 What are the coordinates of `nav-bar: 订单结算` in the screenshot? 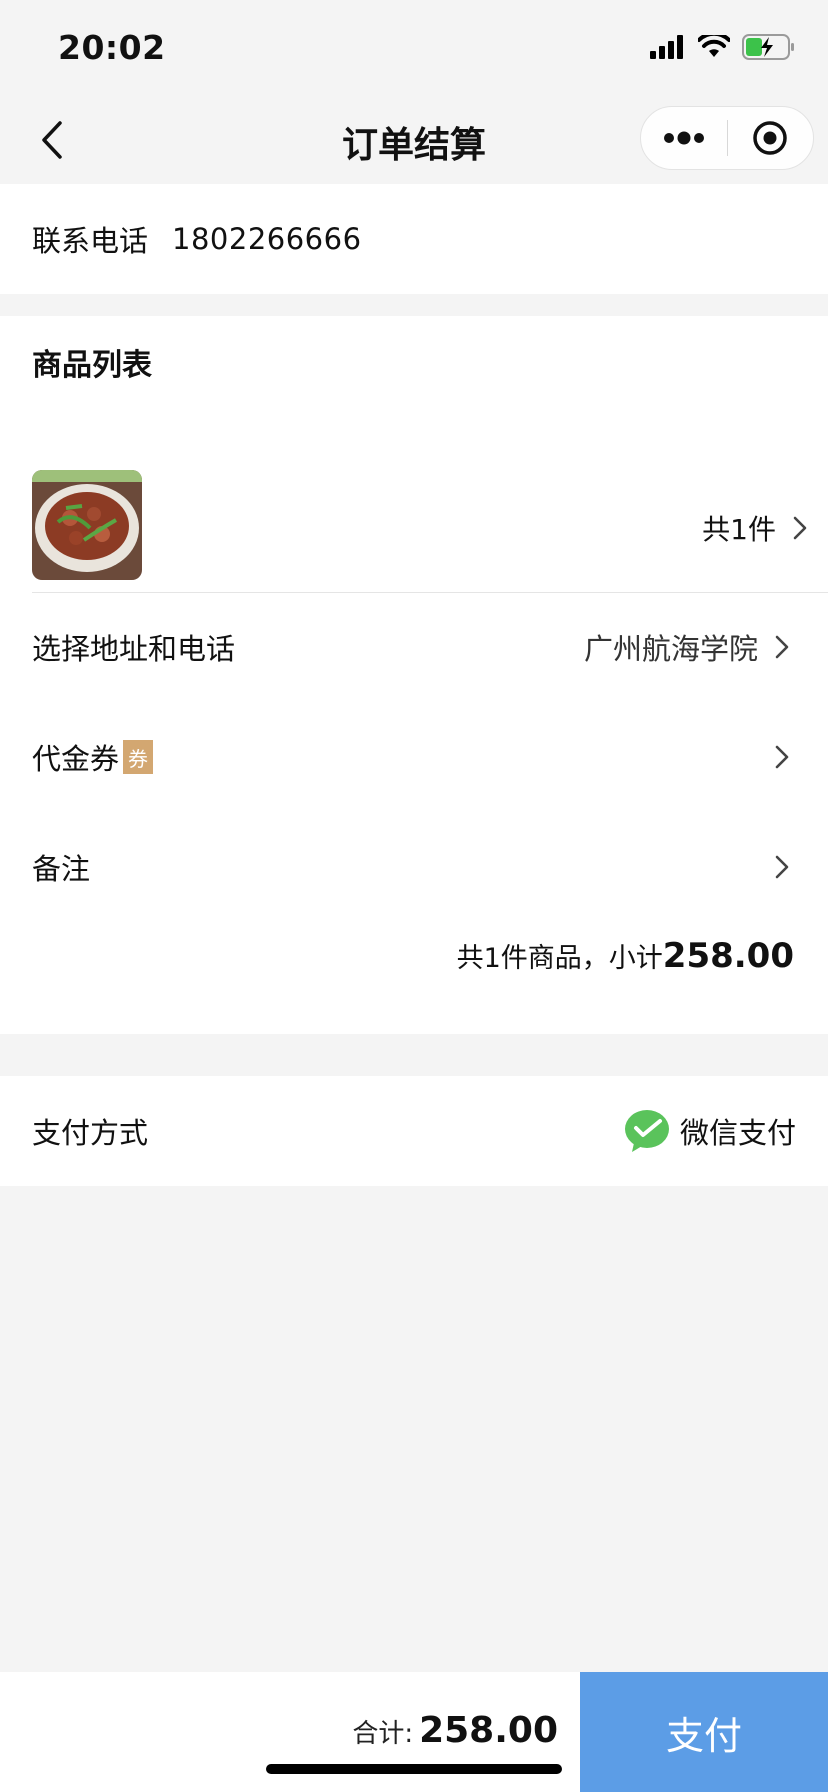 It's located at (414, 140).